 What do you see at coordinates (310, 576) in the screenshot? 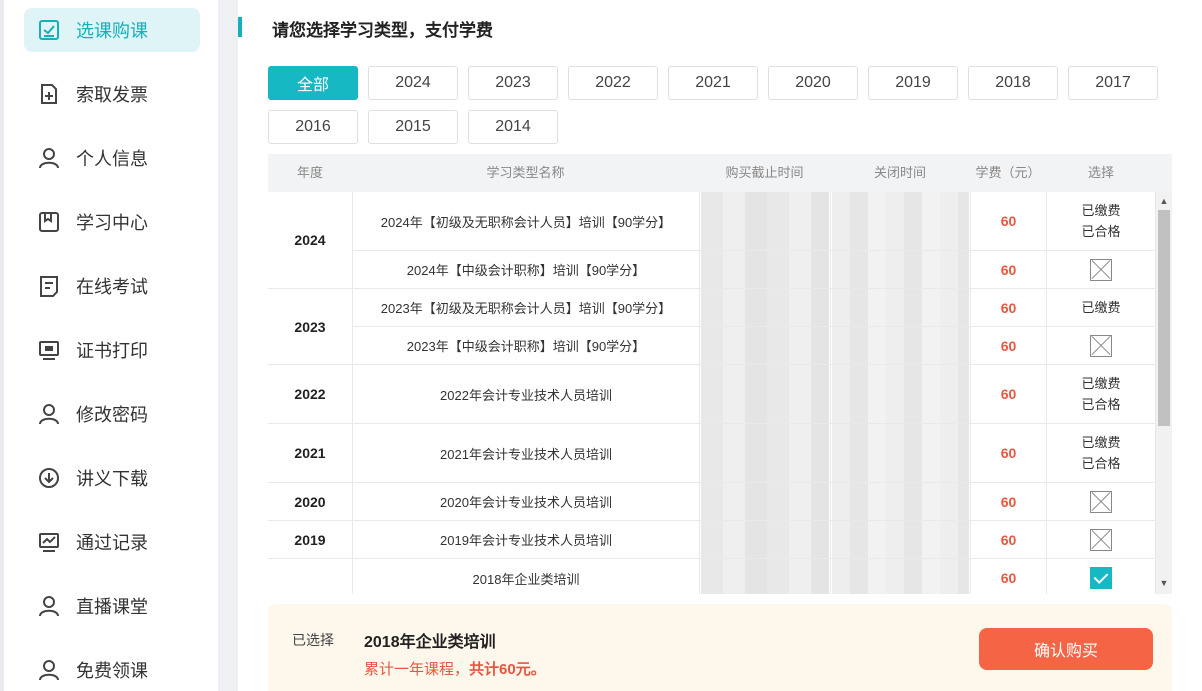
I see `year-cell: 2018` at bounding box center [310, 576].